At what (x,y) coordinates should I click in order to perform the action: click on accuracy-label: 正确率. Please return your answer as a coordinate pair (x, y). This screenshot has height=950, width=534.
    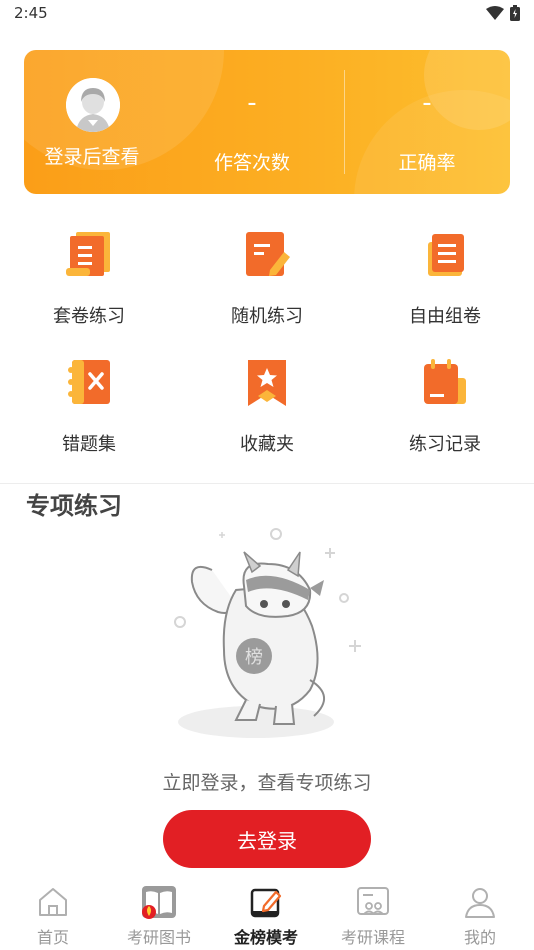
    Looking at the image, I should click on (427, 163).